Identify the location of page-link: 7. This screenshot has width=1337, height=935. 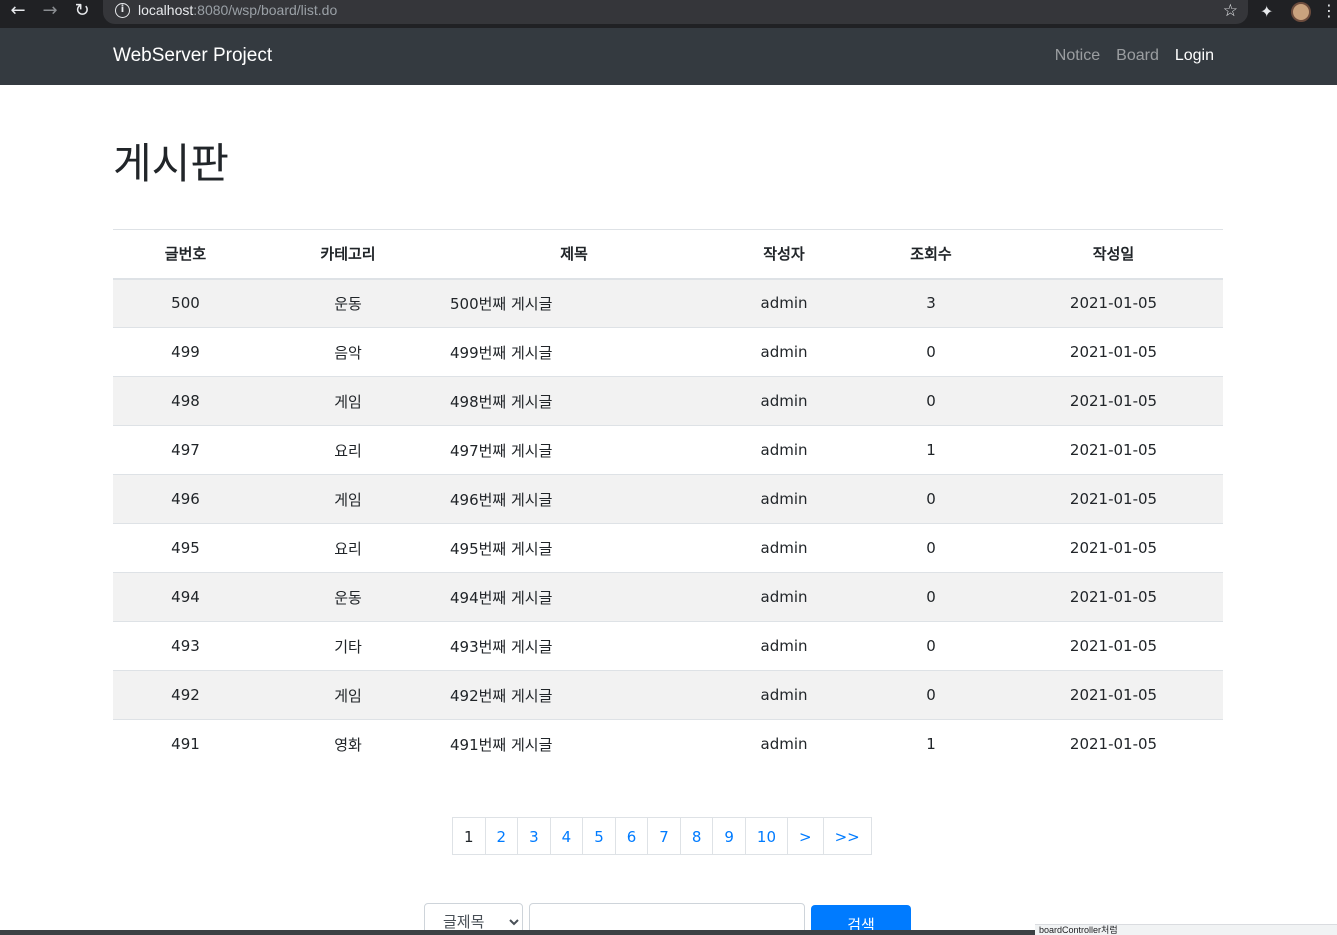
(664, 836).